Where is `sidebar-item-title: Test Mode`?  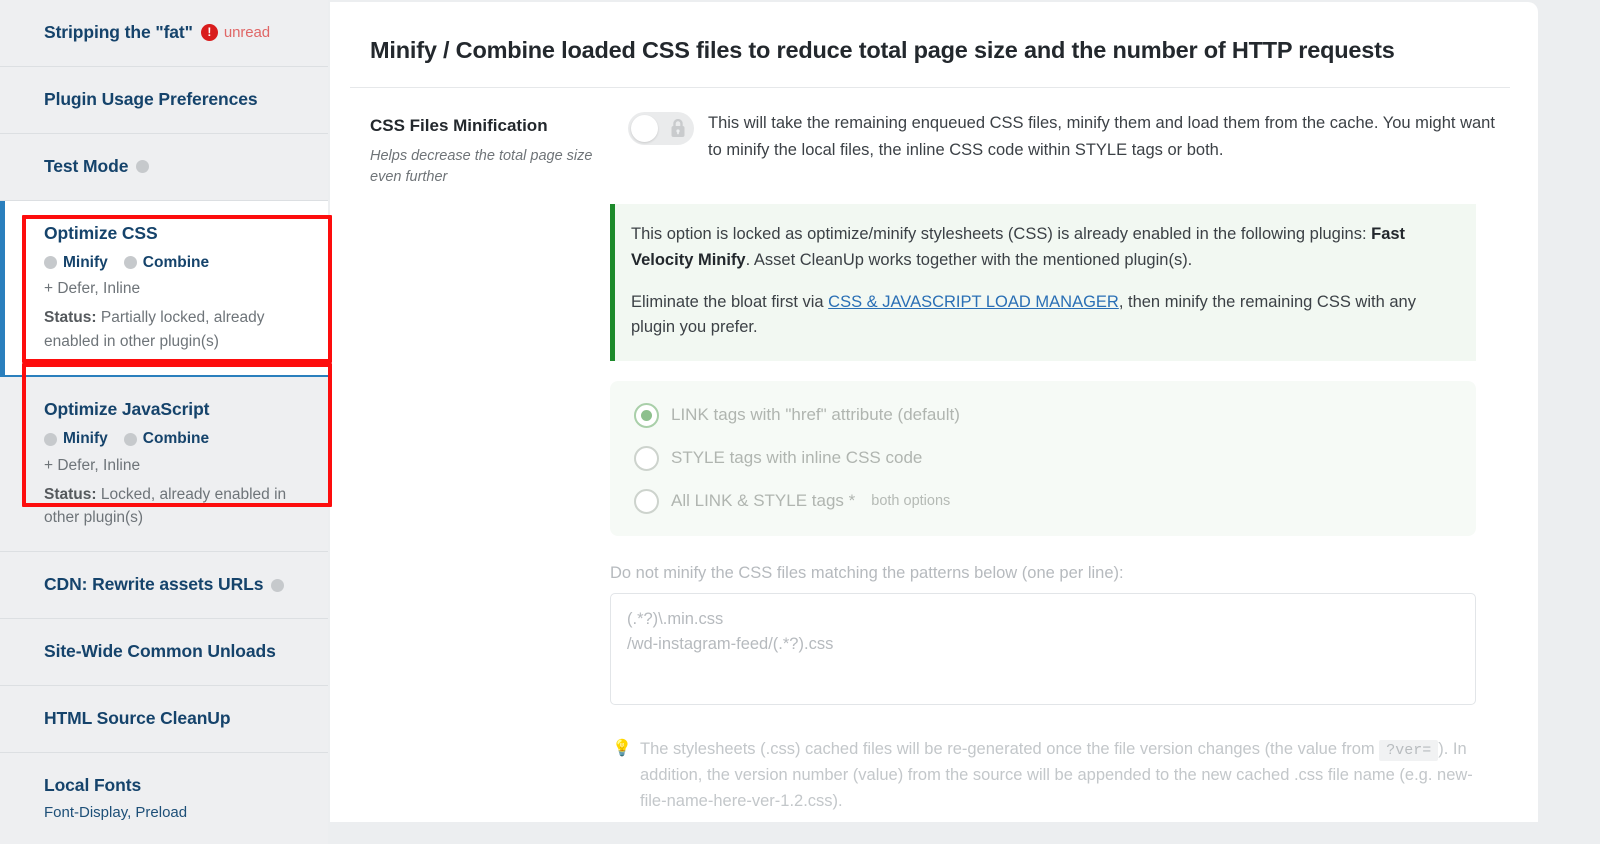 sidebar-item-title: Test Mode is located at coordinates (176, 167).